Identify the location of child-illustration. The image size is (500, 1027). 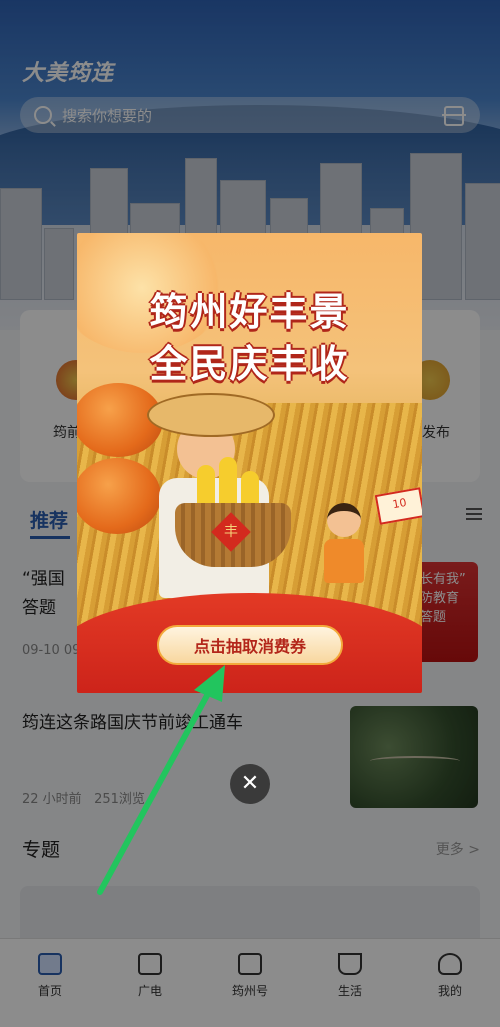
(344, 553).